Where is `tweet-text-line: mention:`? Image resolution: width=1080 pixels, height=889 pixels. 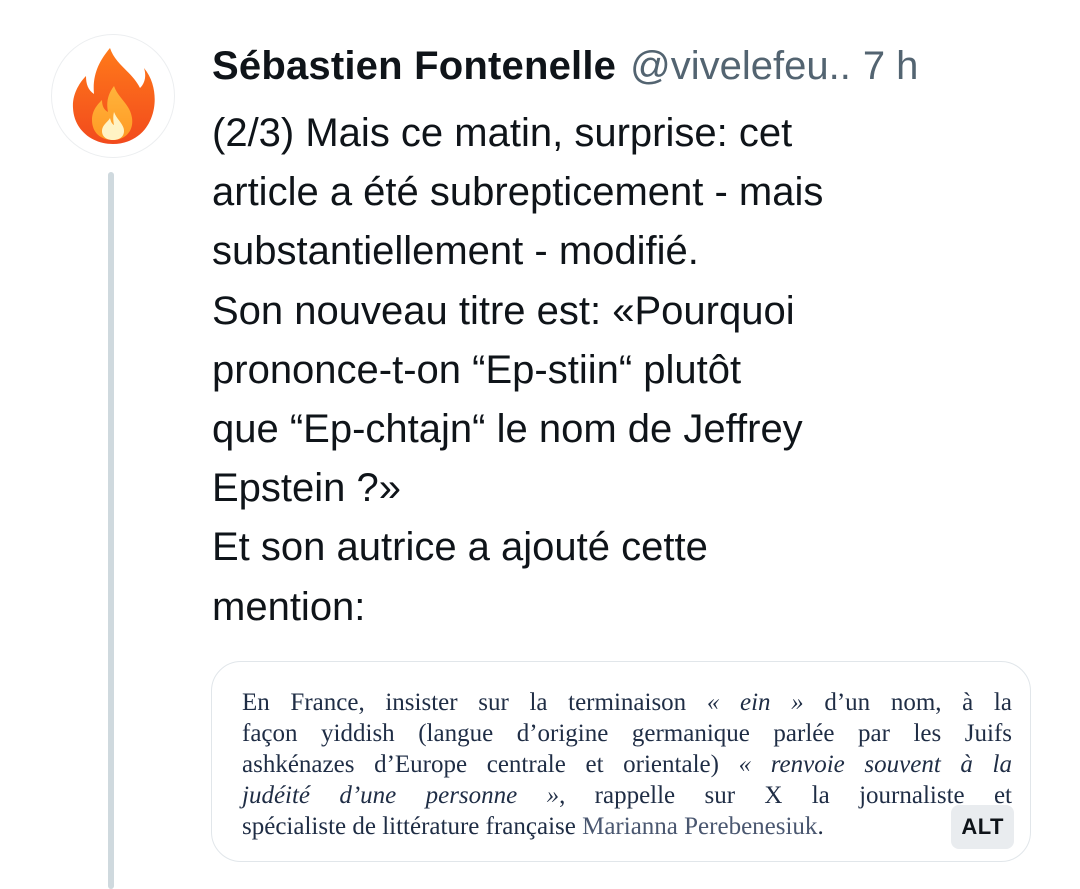
tweet-text-line: mention: is located at coordinates (289, 606).